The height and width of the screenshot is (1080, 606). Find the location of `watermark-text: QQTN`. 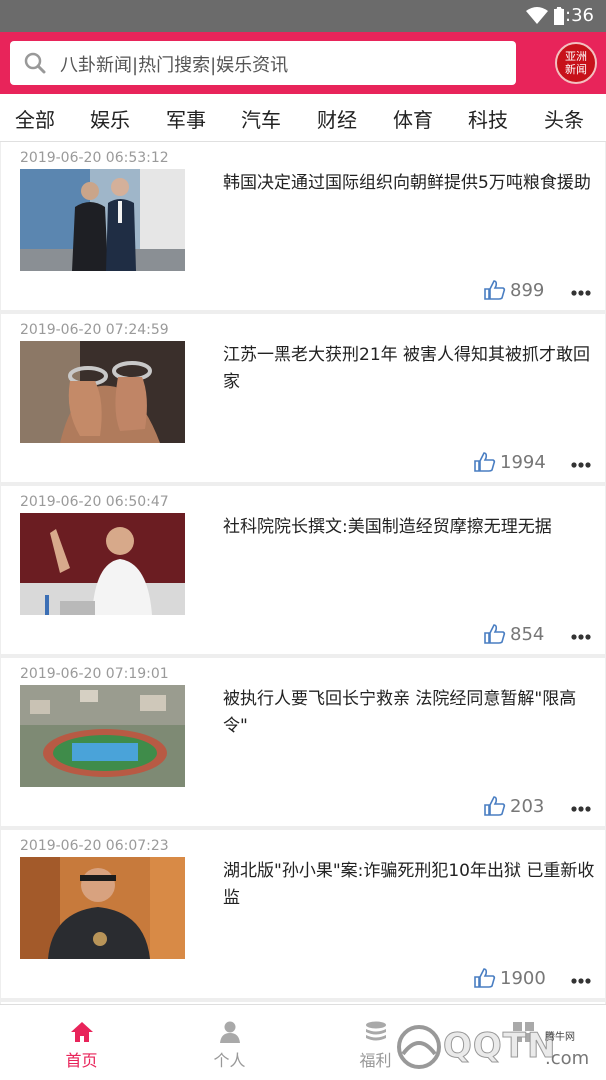

watermark-text: QQTN is located at coordinates (499, 1046).